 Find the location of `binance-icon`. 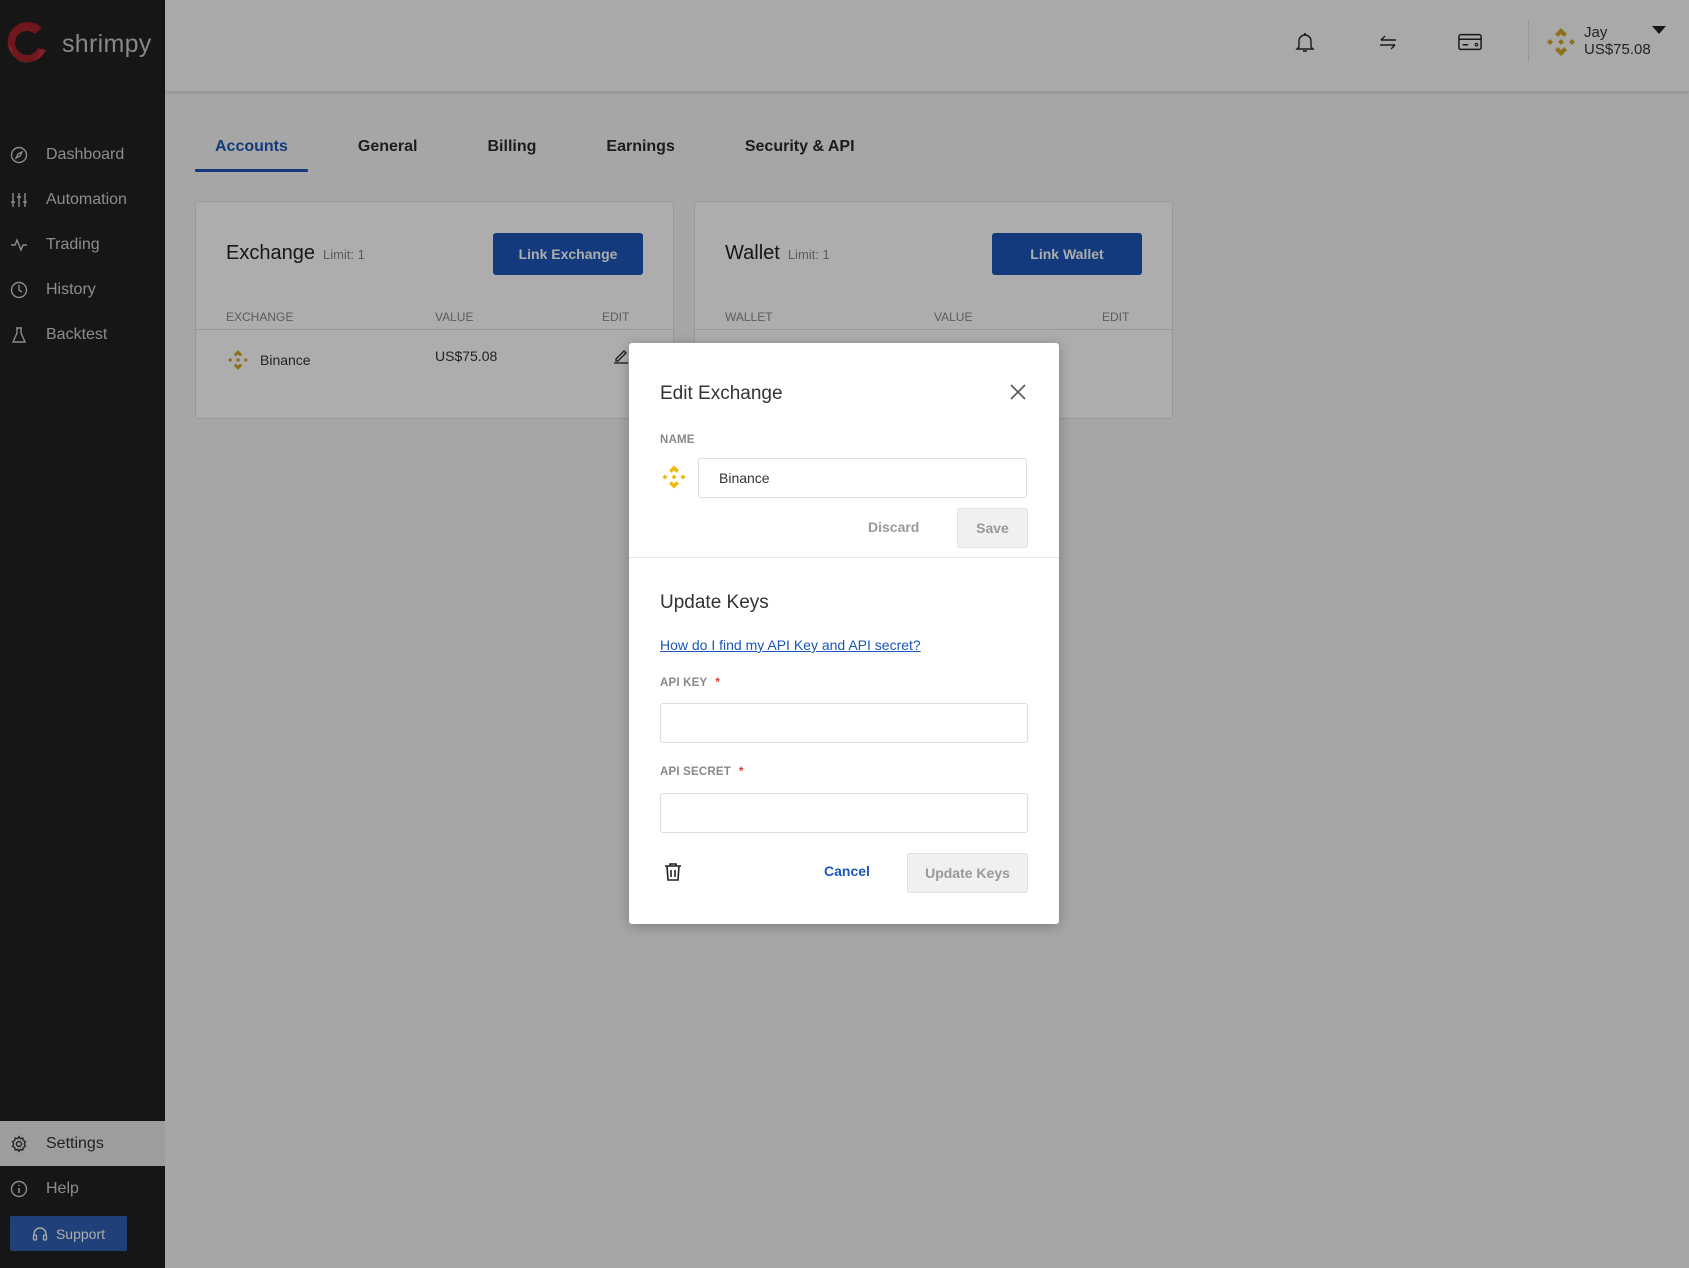

binance-icon is located at coordinates (674, 477).